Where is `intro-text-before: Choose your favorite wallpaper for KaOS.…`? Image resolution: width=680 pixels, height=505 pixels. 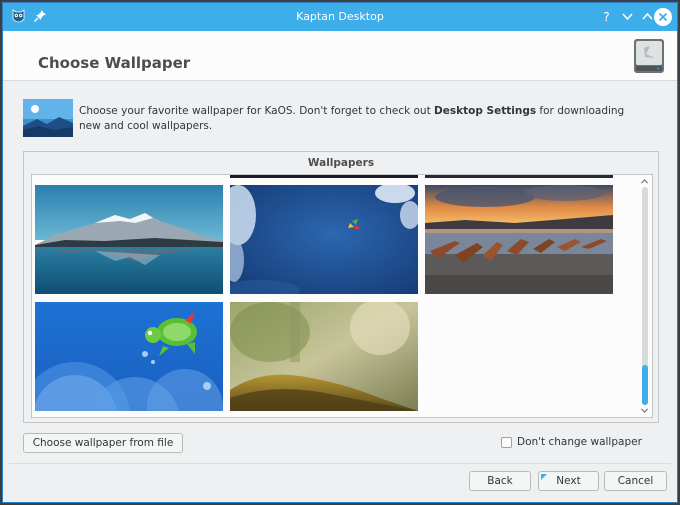 intro-text-before: Choose your favorite wallpaper for KaOS.… is located at coordinates (257, 111).